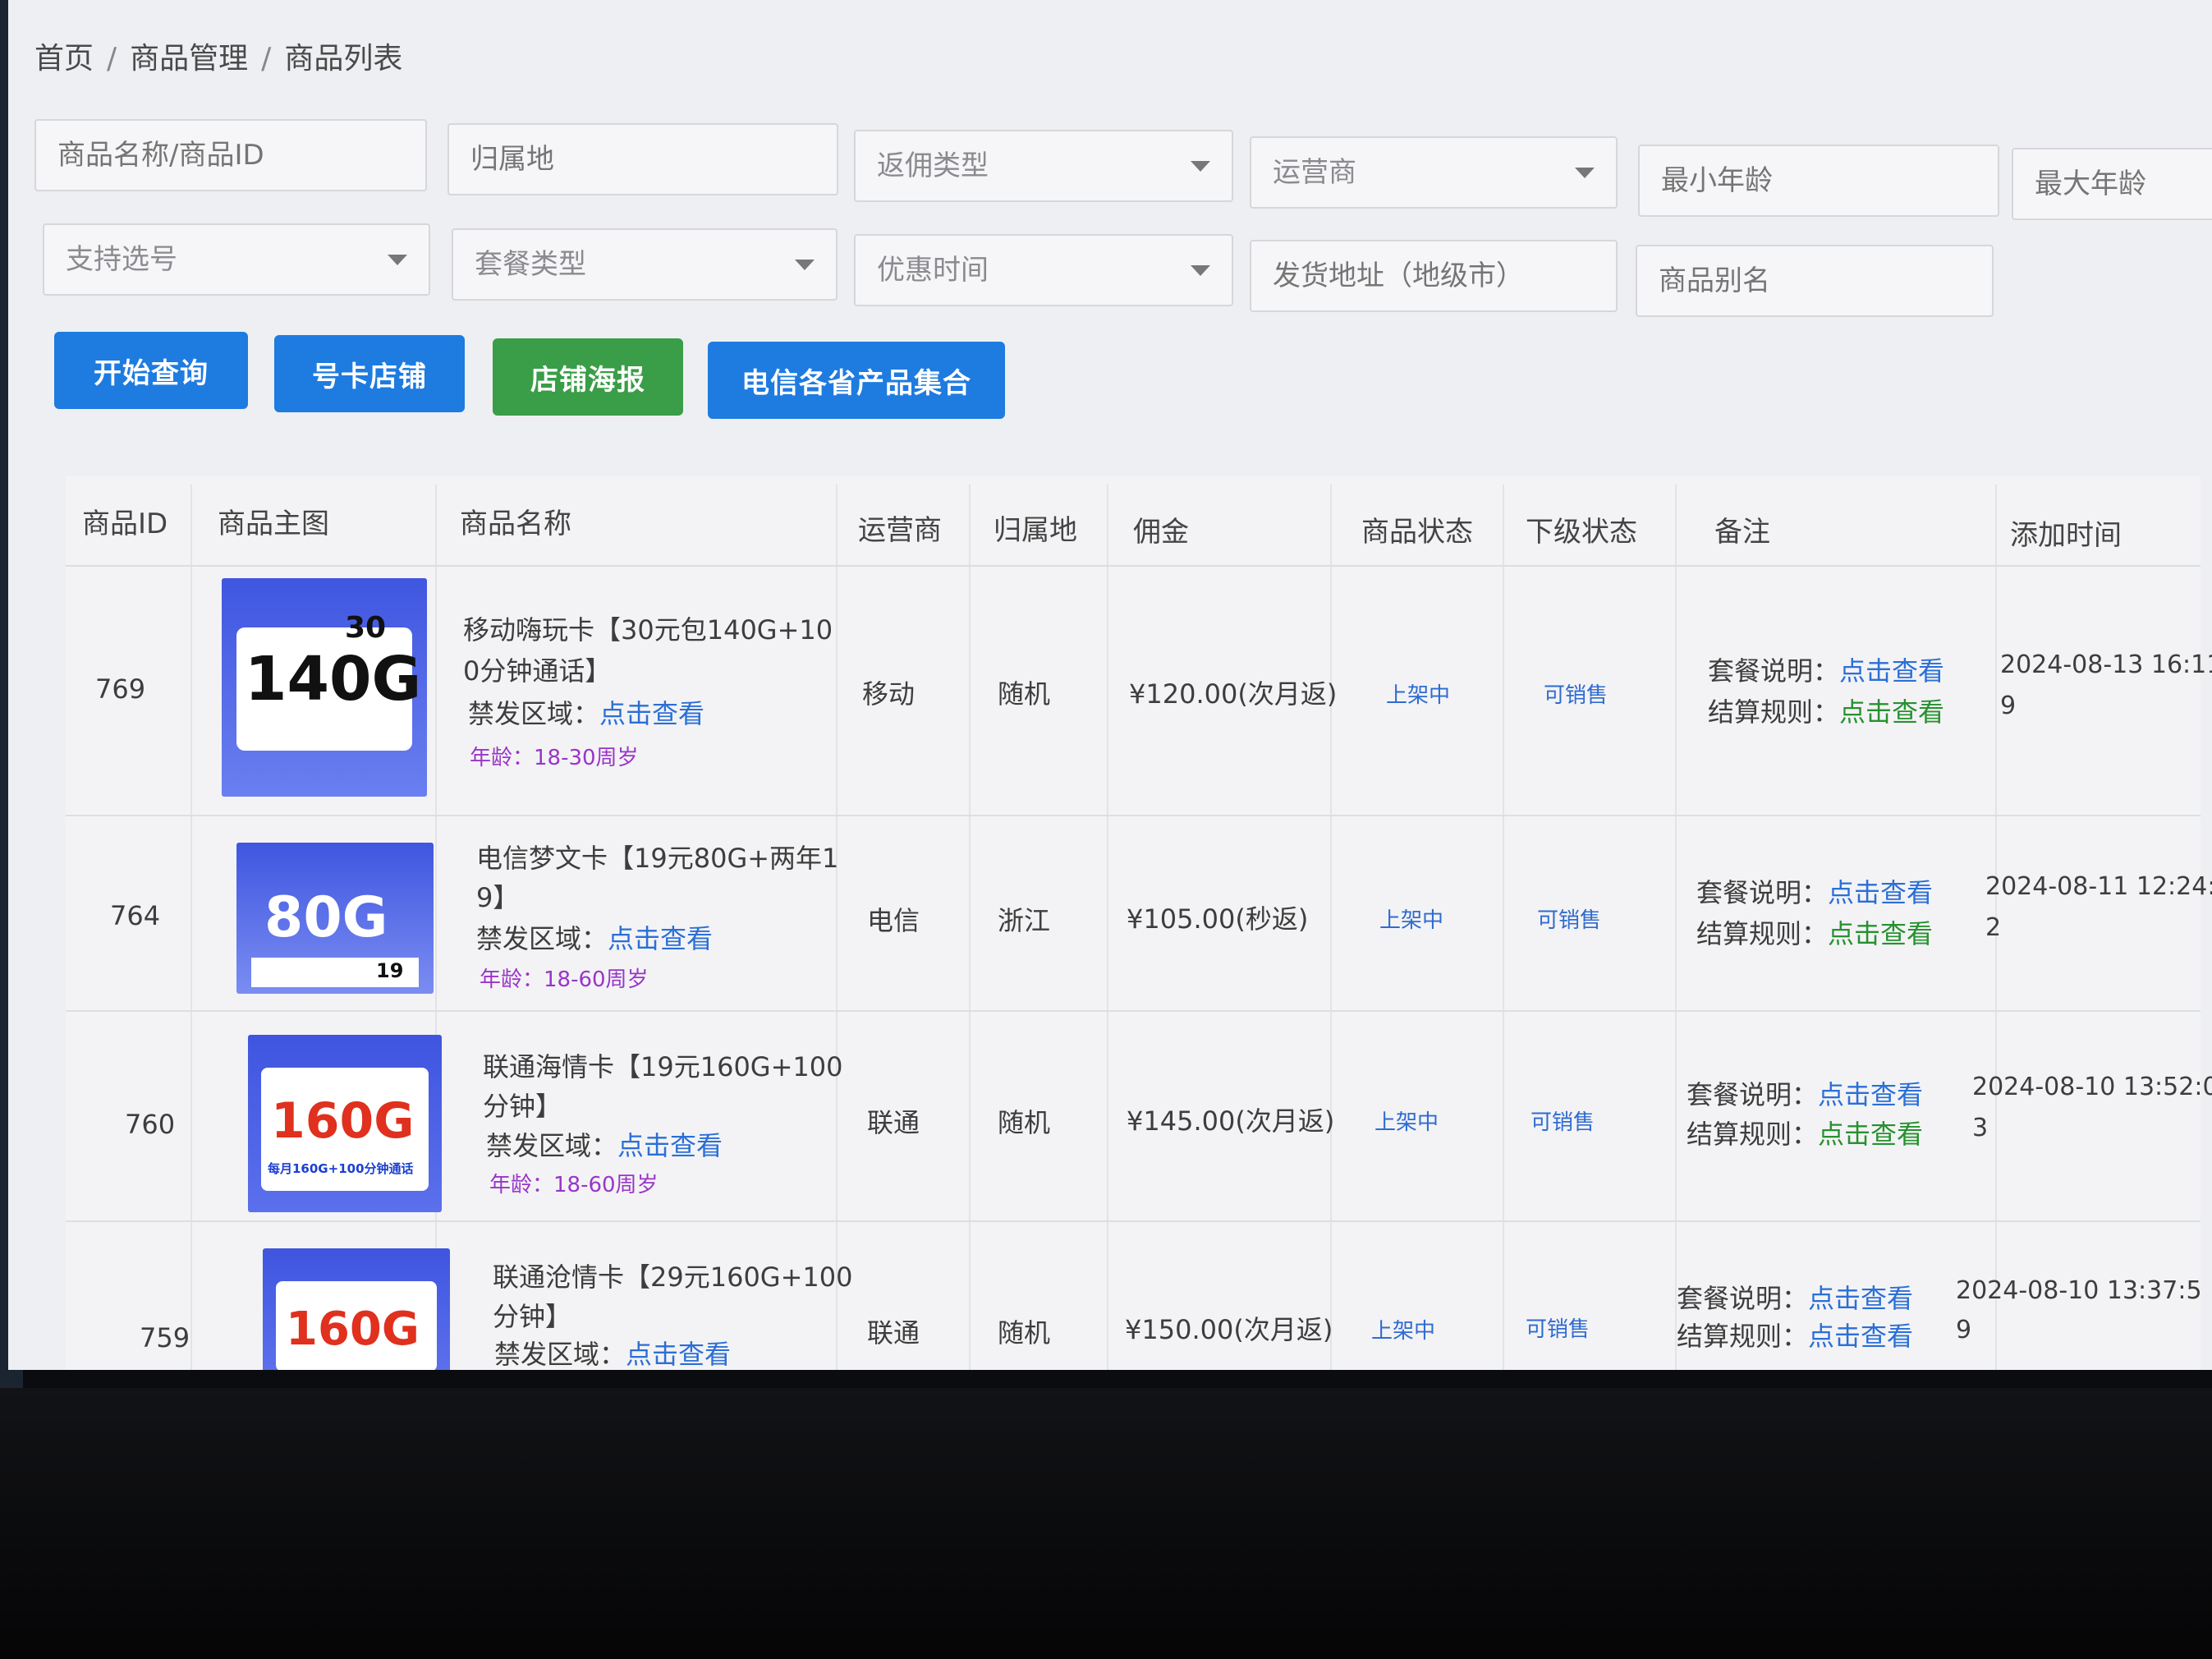 The height and width of the screenshot is (1659, 2212). I want to click on age-range: 年龄：18-60周岁, so click(564, 979).